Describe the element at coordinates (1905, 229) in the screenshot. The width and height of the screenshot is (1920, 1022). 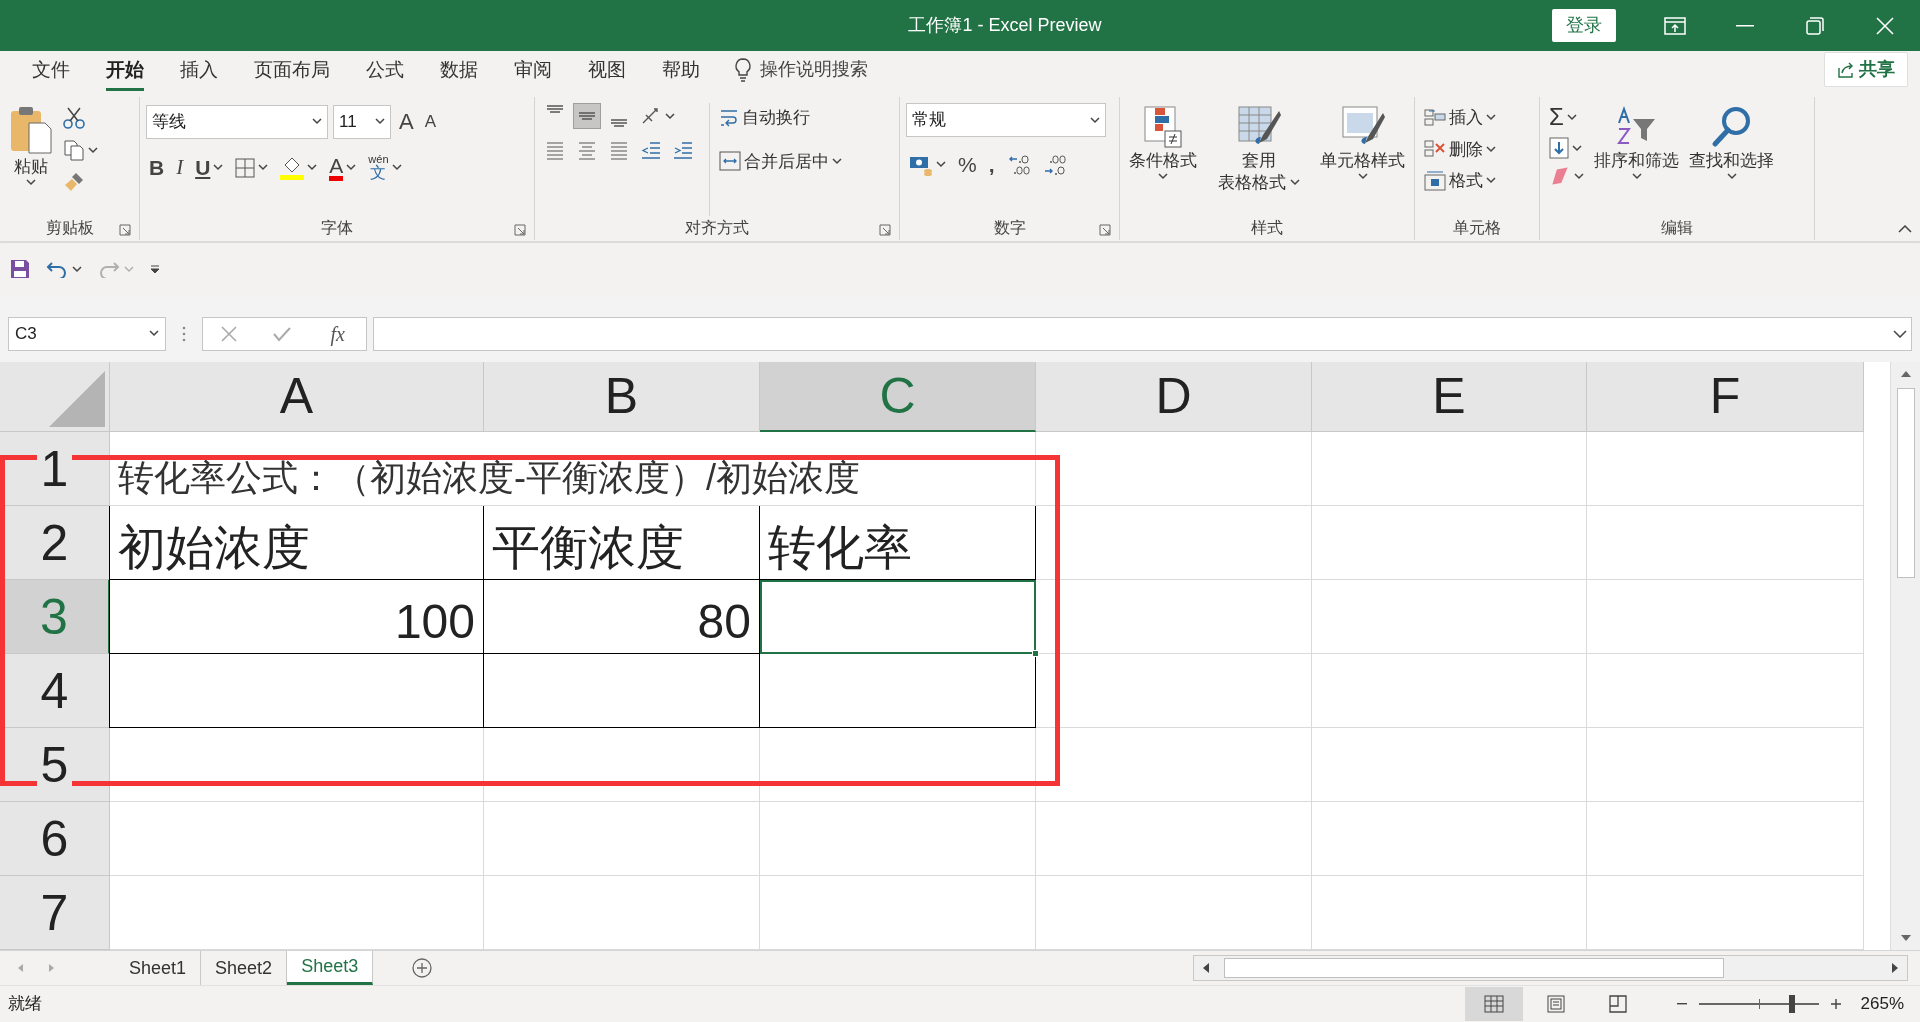
I see `collapse-ribbon-icon` at that location.